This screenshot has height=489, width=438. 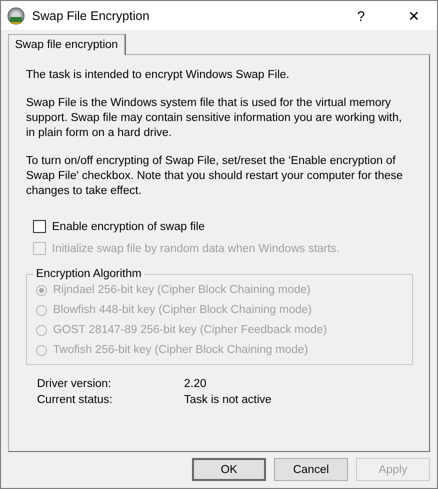 What do you see at coordinates (228, 400) in the screenshot?
I see `info-value: Task is not active` at bounding box center [228, 400].